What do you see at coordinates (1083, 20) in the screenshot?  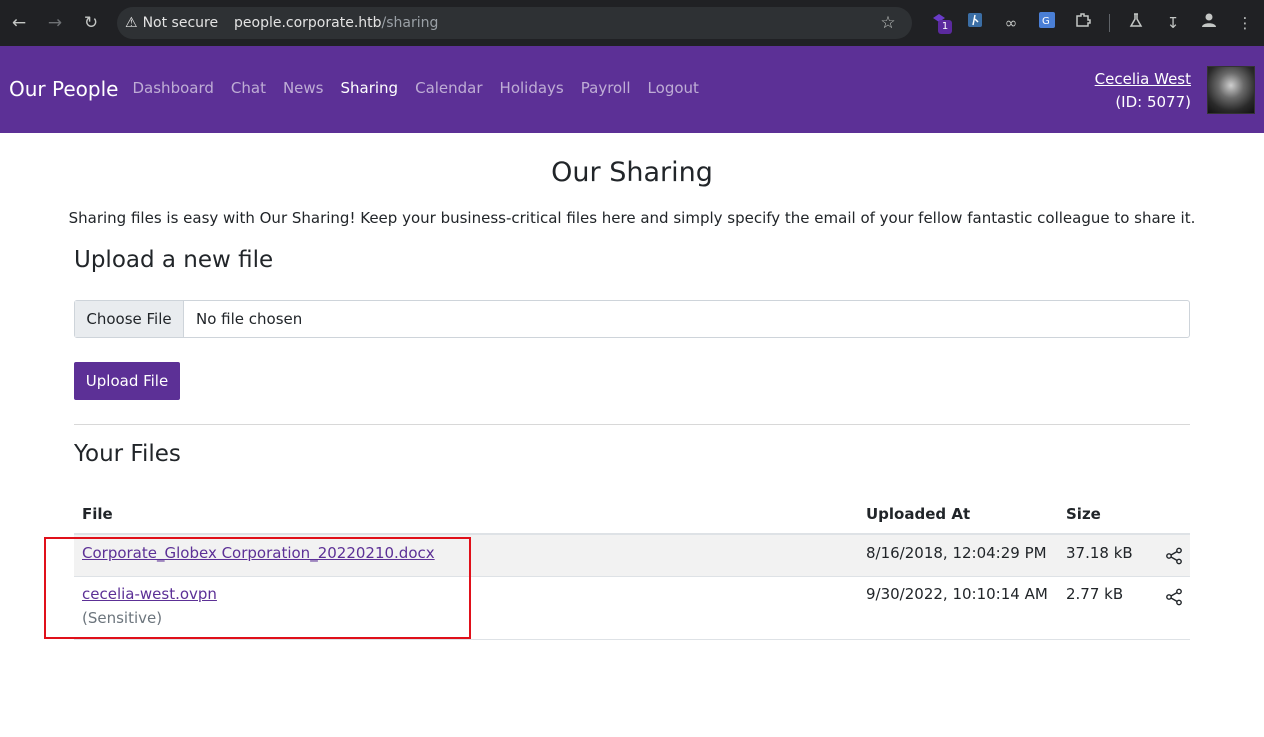 I see `puzzle-shape` at bounding box center [1083, 20].